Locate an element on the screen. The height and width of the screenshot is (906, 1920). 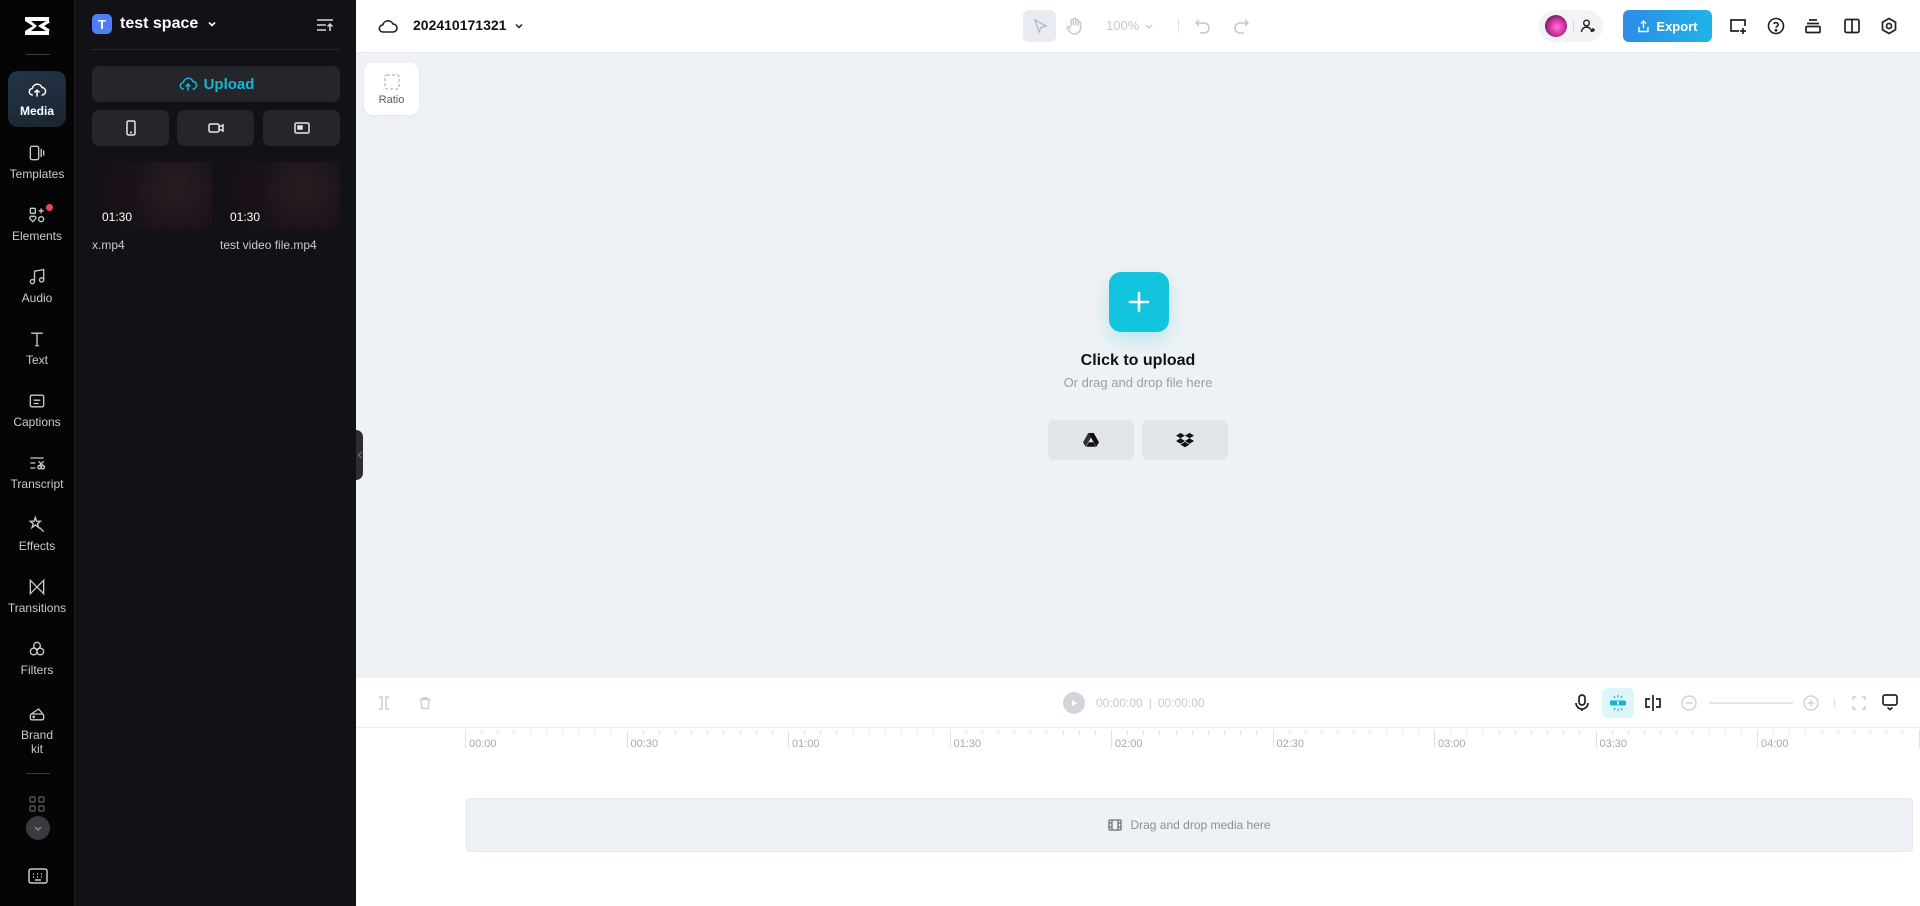
project-name: 202410171321 is located at coordinates (459, 25).